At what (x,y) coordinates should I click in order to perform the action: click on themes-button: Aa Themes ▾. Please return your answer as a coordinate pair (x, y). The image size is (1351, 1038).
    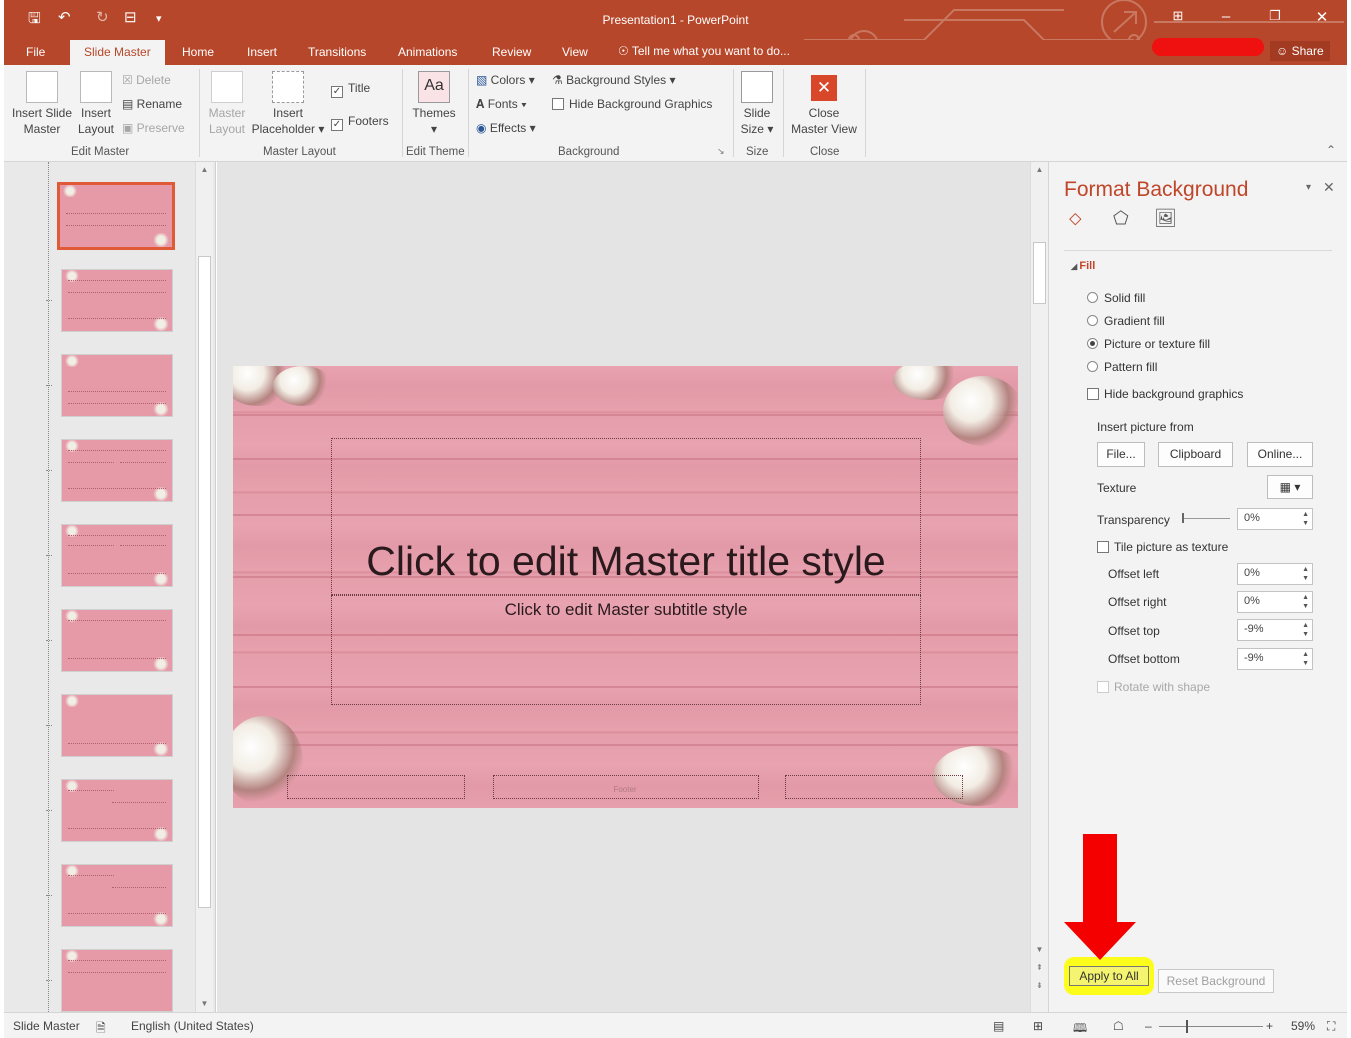
    Looking at the image, I should click on (434, 104).